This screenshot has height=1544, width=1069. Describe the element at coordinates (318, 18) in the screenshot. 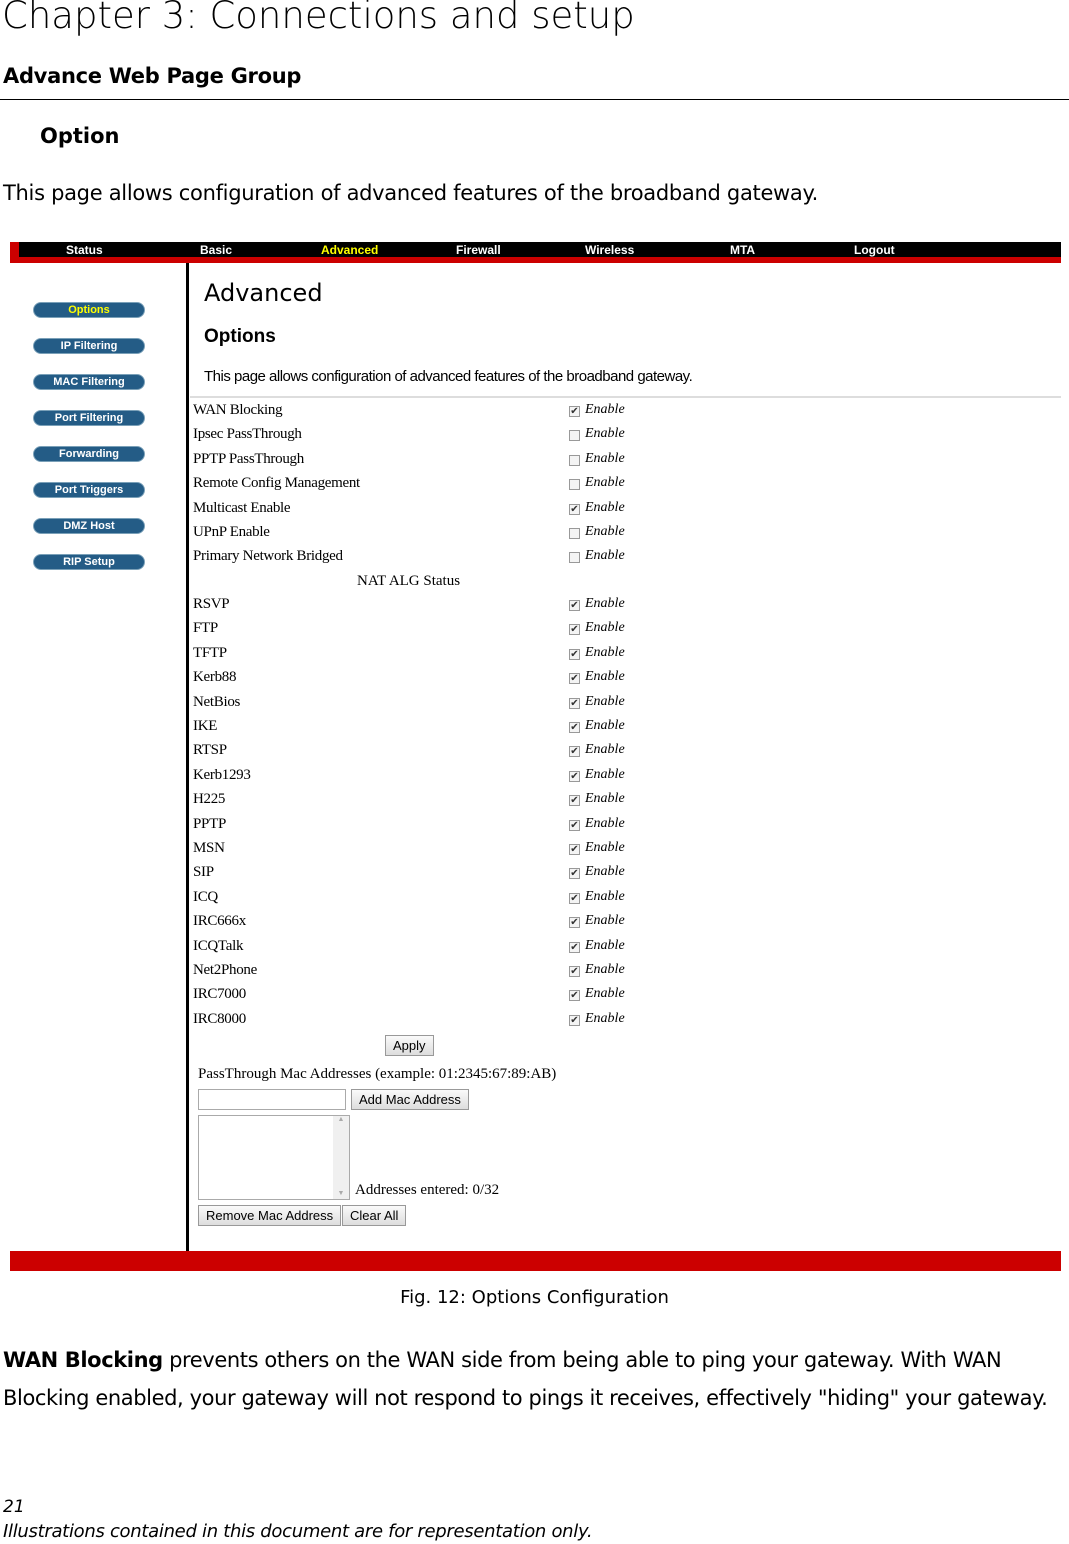

I see `chapter-title: Chapter 3: Connections and setup` at that location.